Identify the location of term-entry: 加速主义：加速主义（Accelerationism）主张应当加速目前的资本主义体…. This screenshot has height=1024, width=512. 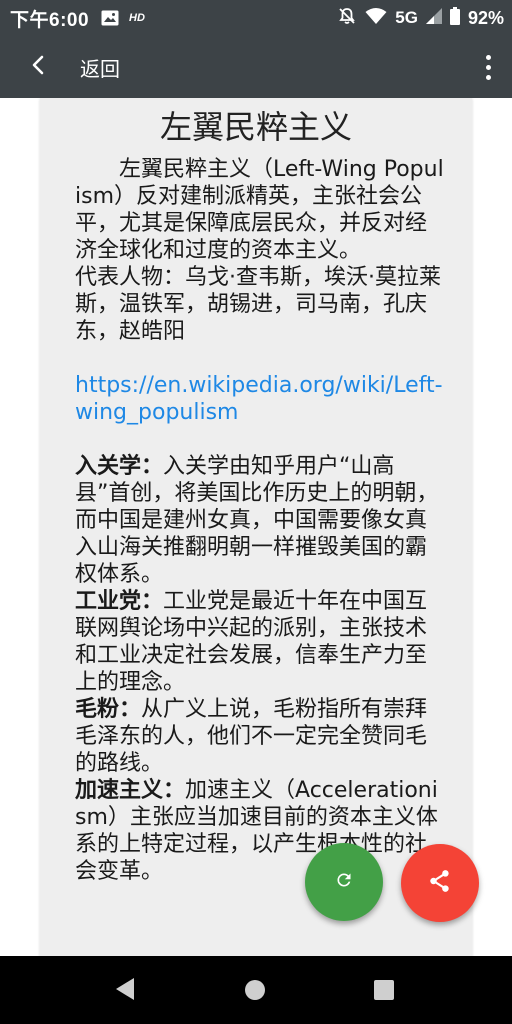
(260, 831).